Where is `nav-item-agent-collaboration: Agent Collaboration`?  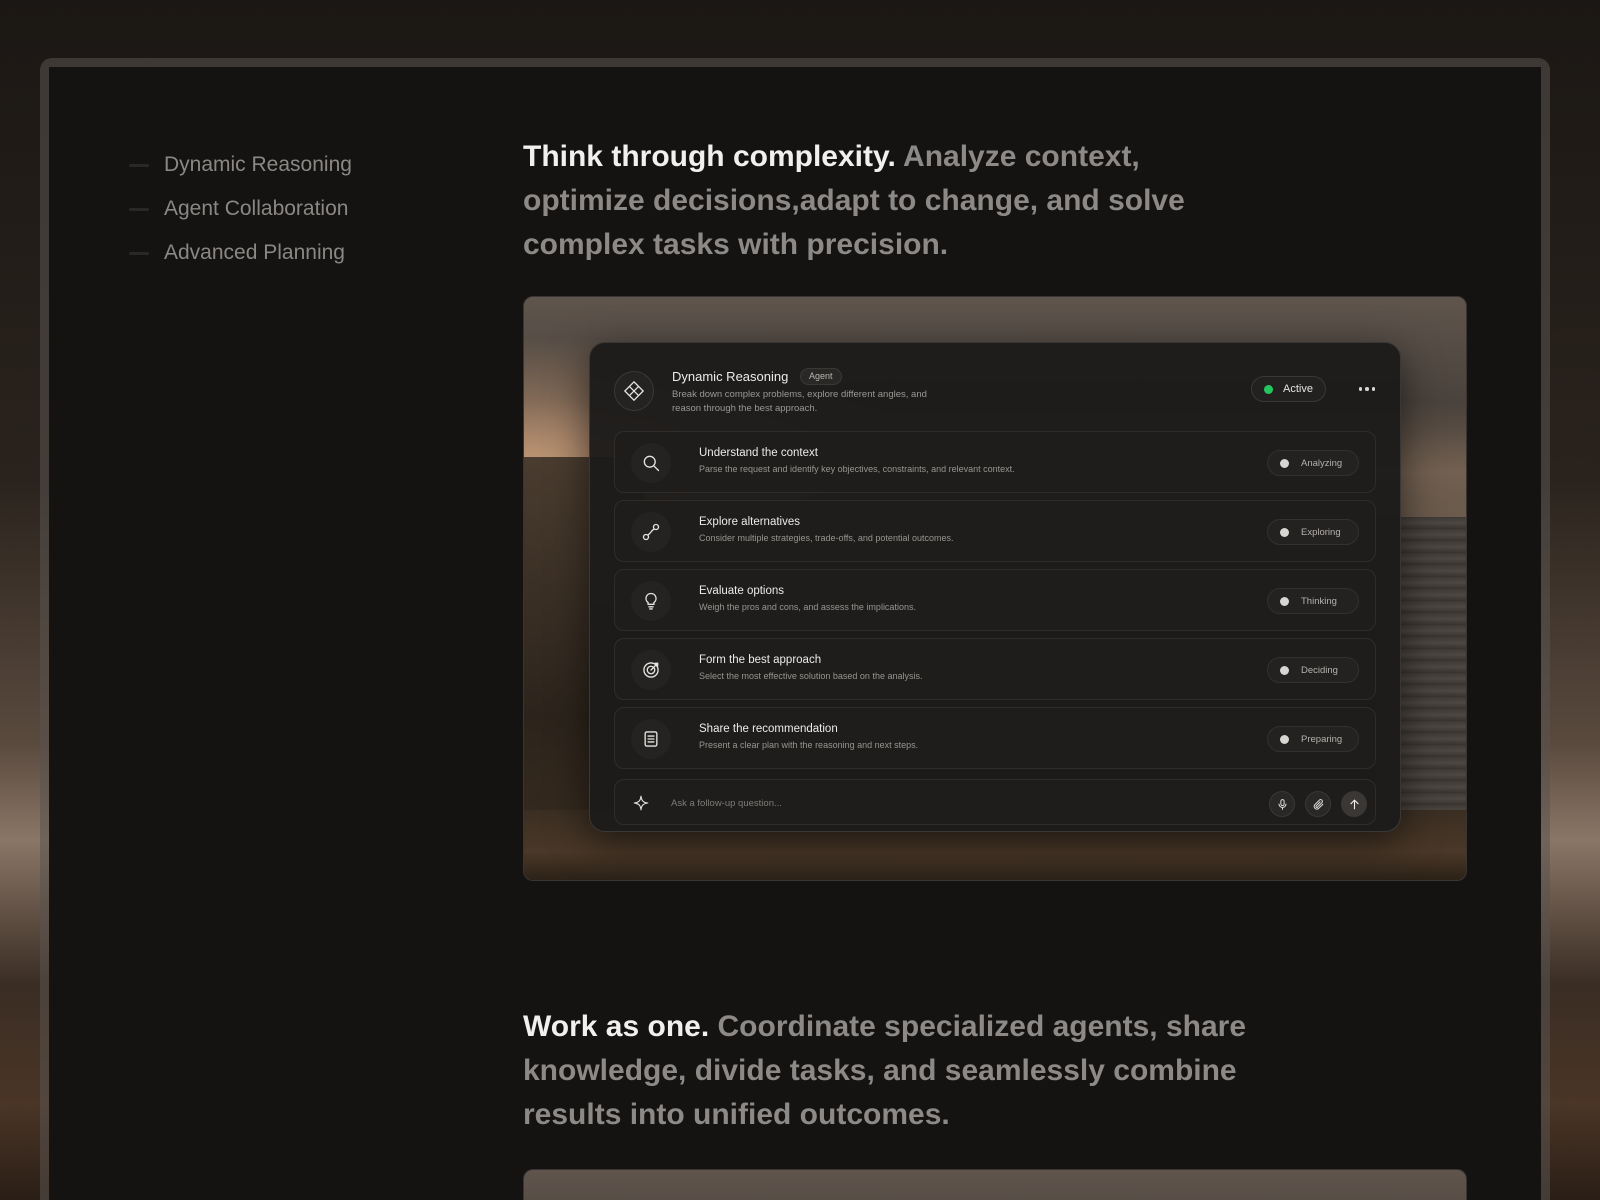 nav-item-agent-collaboration: Agent Collaboration is located at coordinates (240, 209).